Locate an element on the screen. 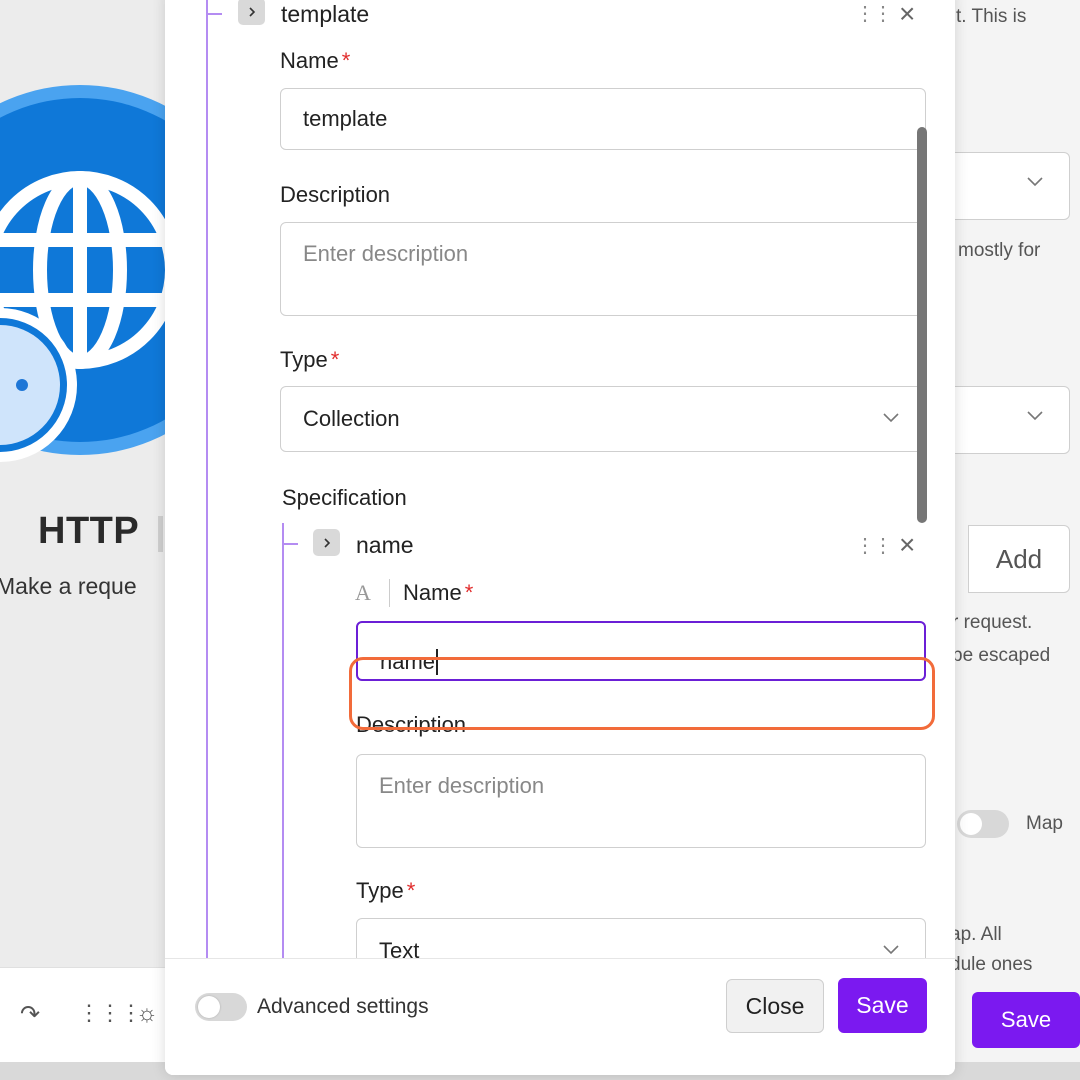  module-title: HTTP is located at coordinates (89, 531).